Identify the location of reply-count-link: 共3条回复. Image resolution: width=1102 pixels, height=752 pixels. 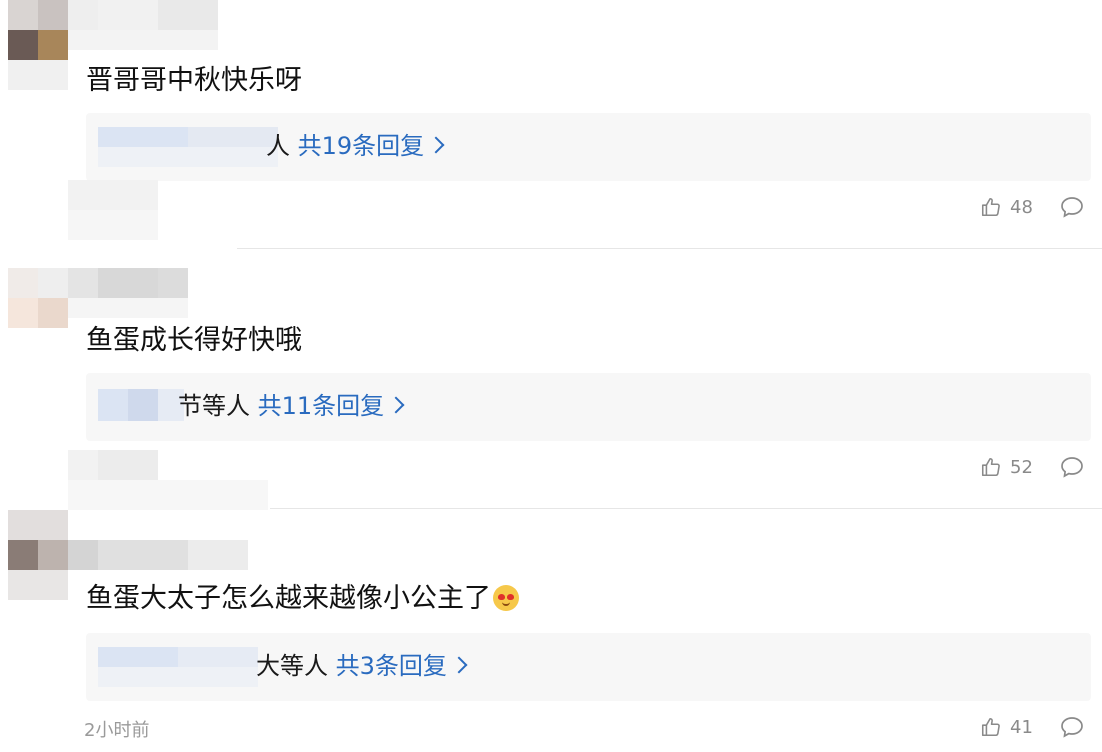
(391, 666).